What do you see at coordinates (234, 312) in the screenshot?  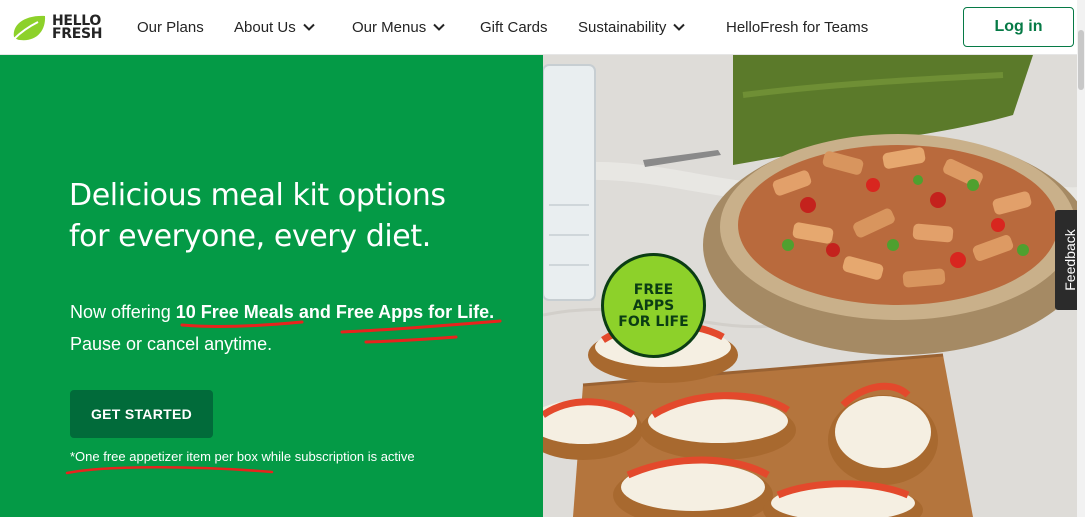 I see `offer-free-meals: 10 Free Meals` at bounding box center [234, 312].